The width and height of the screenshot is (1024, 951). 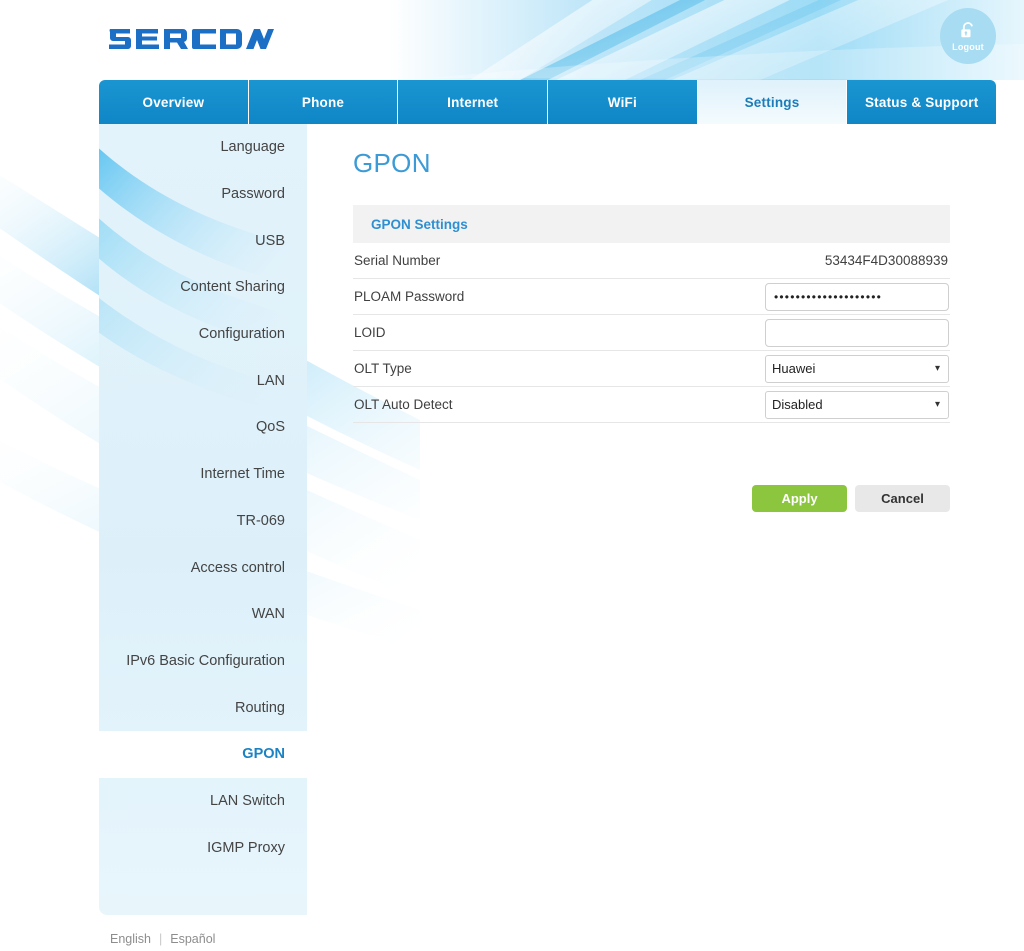 What do you see at coordinates (392, 163) in the screenshot?
I see `page-title: GPON` at bounding box center [392, 163].